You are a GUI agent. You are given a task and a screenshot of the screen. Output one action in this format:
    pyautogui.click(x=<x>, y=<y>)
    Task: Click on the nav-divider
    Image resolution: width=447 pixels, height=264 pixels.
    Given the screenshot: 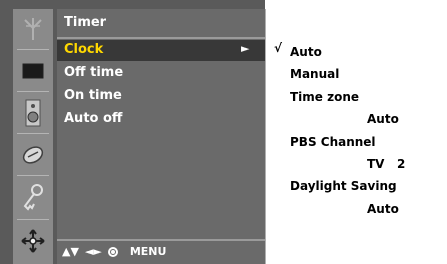 What is the action you would take?
    pyautogui.click(x=161, y=240)
    